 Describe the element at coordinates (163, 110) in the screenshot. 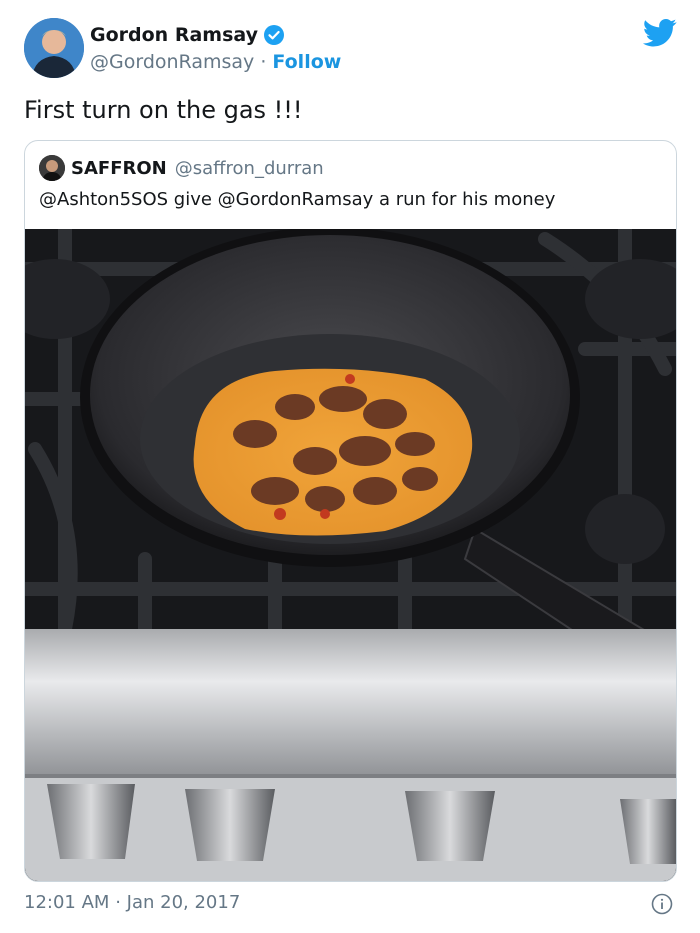

I see `tweet-text: First turn on the gas !!!` at that location.